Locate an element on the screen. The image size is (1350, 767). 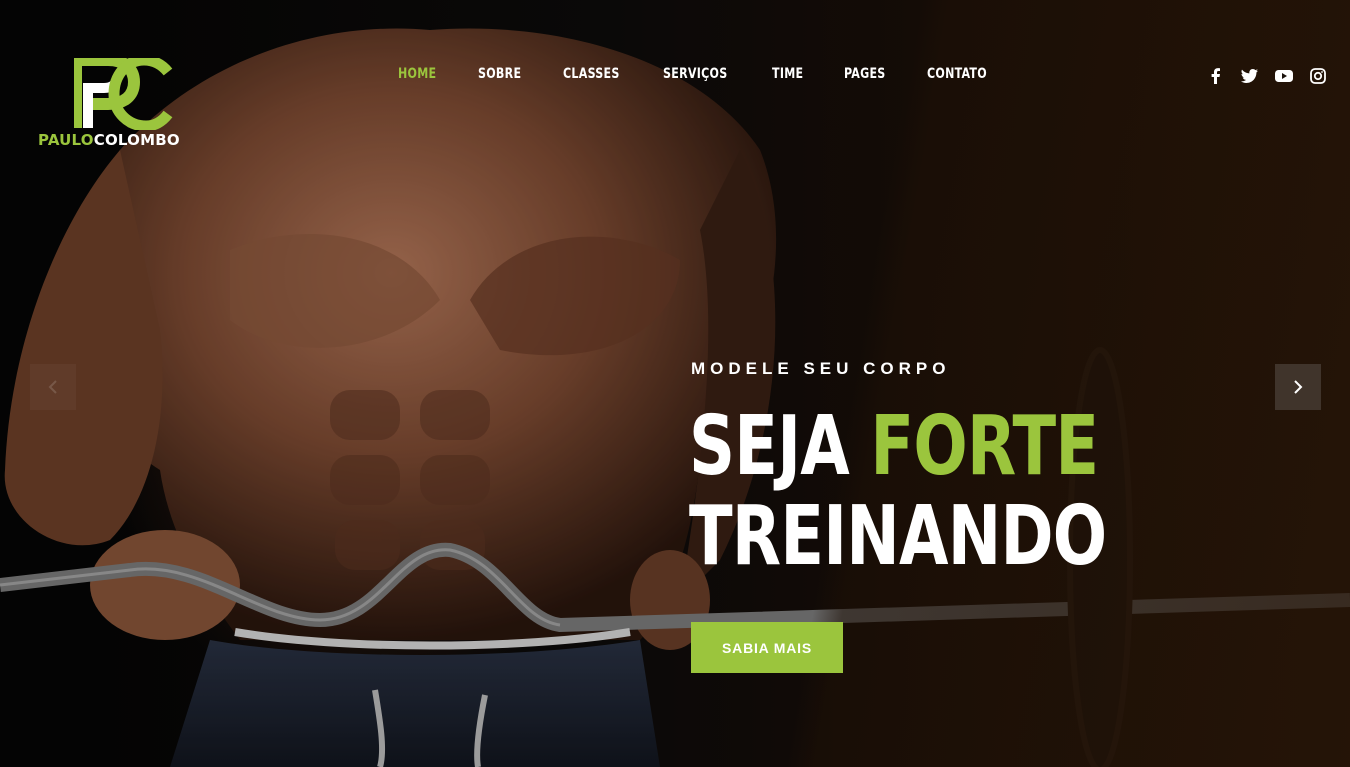
twitter-icon is located at coordinates (1250, 76).